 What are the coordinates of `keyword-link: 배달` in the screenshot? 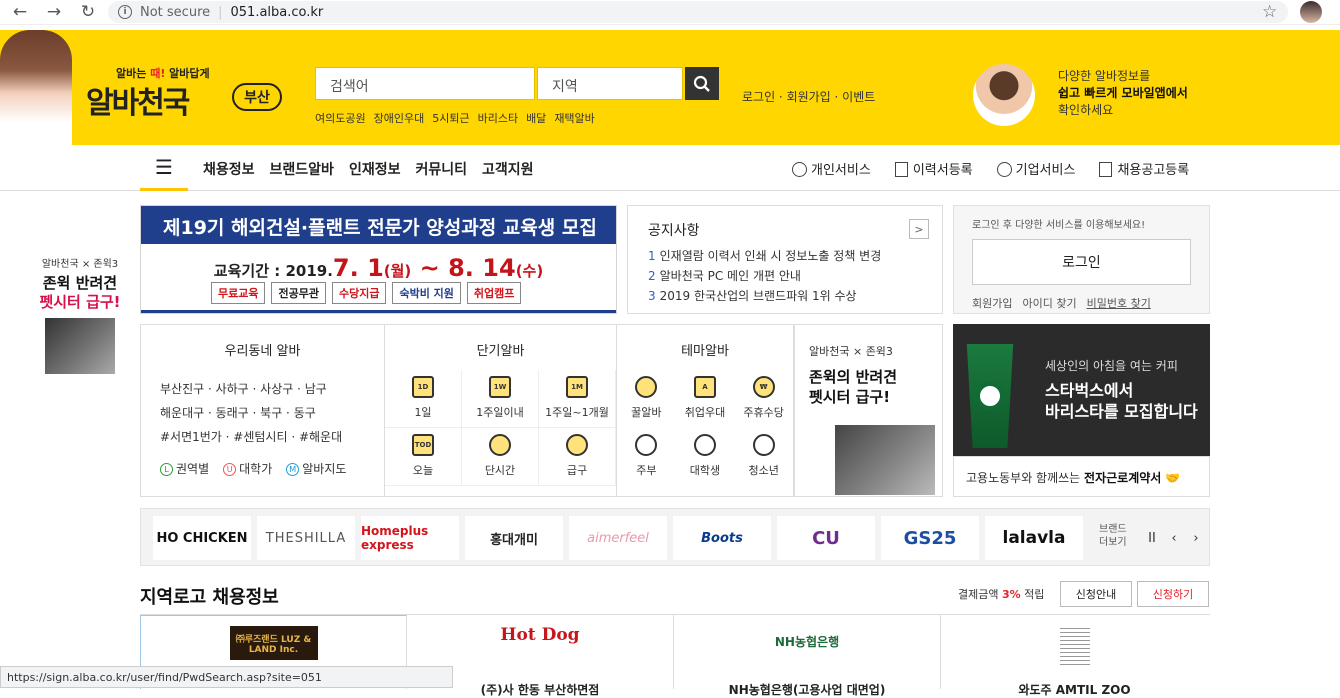 It's located at (536, 118).